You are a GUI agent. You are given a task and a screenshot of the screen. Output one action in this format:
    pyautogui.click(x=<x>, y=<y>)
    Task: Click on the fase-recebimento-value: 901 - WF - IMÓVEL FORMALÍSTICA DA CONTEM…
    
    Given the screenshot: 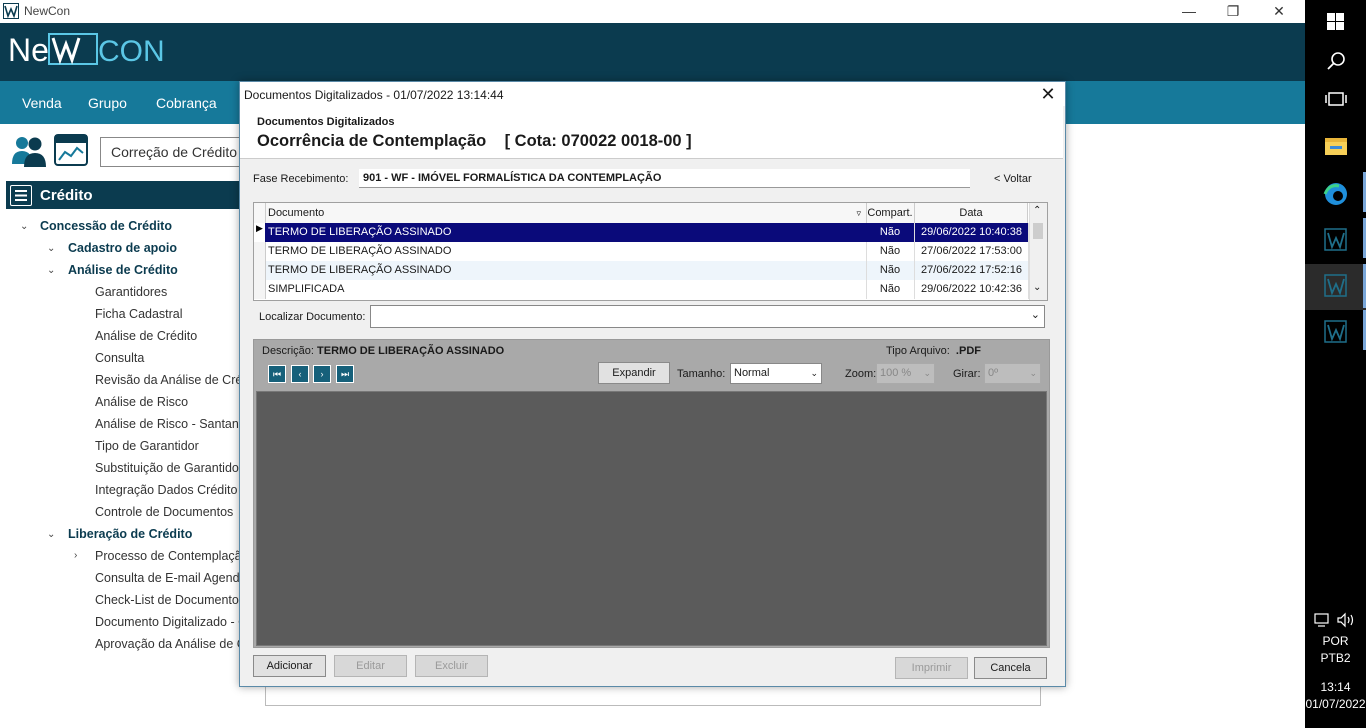 What is the action you would take?
    pyautogui.click(x=512, y=178)
    